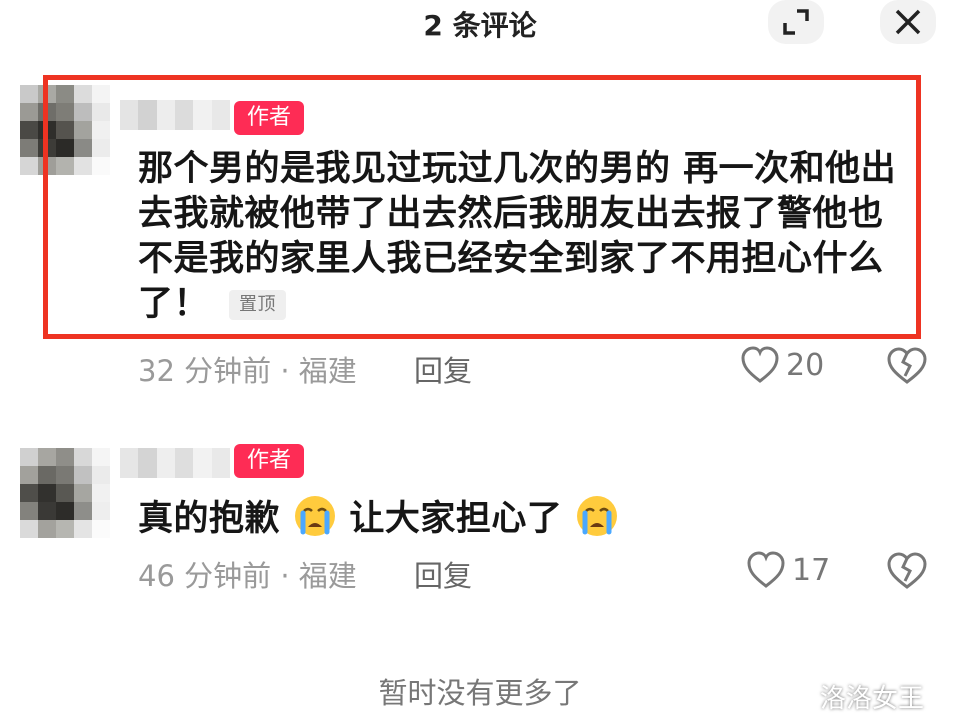 The width and height of the screenshot is (960, 726). Describe the element at coordinates (872, 699) in the screenshot. I see `watermark: 洛洛女王` at that location.